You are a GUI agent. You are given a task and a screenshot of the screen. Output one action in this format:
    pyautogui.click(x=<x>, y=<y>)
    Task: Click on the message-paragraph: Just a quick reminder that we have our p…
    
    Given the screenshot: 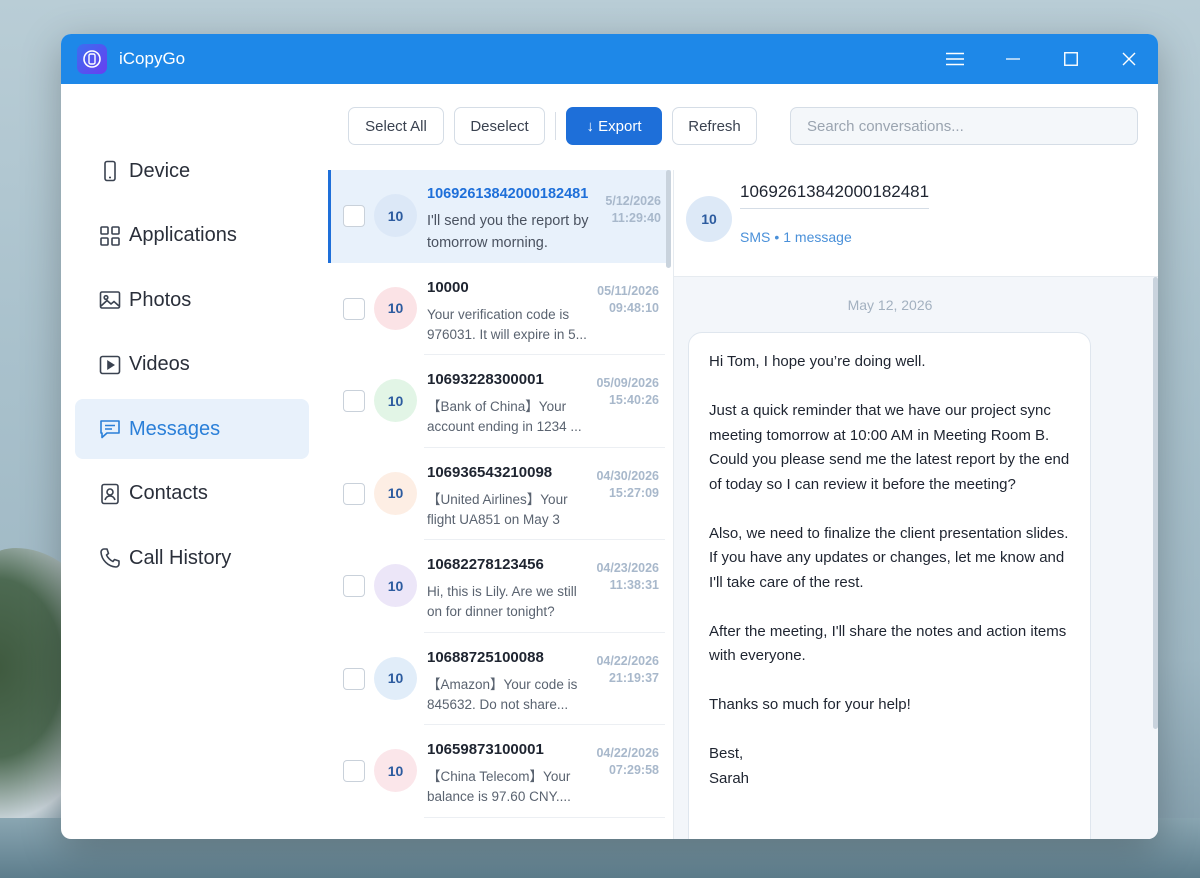 What is the action you would take?
    pyautogui.click(x=889, y=447)
    